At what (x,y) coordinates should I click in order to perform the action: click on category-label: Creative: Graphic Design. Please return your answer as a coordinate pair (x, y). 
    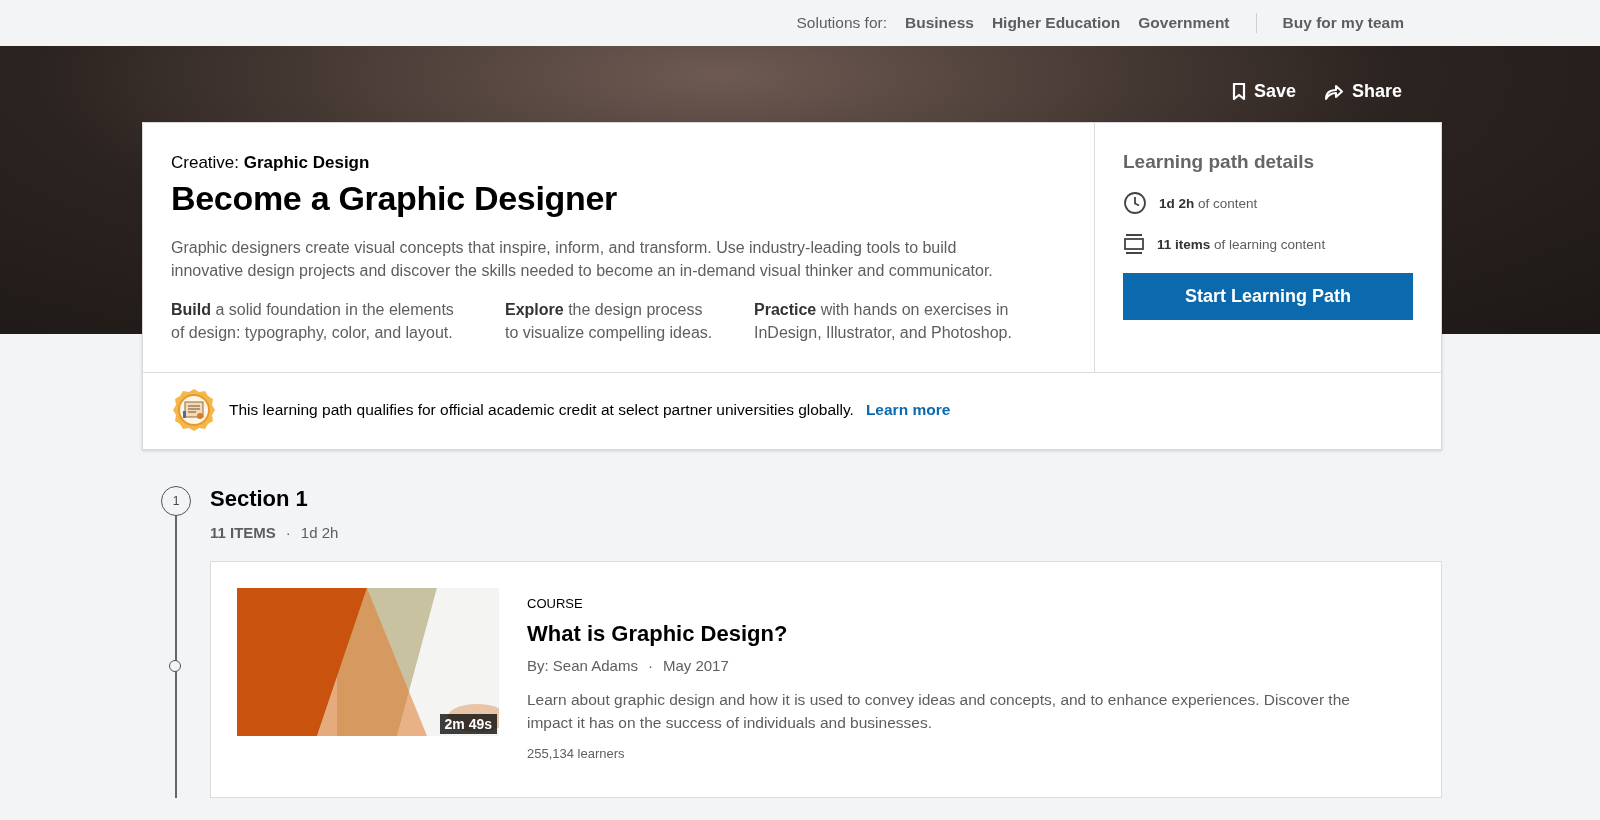
    Looking at the image, I should click on (271, 163).